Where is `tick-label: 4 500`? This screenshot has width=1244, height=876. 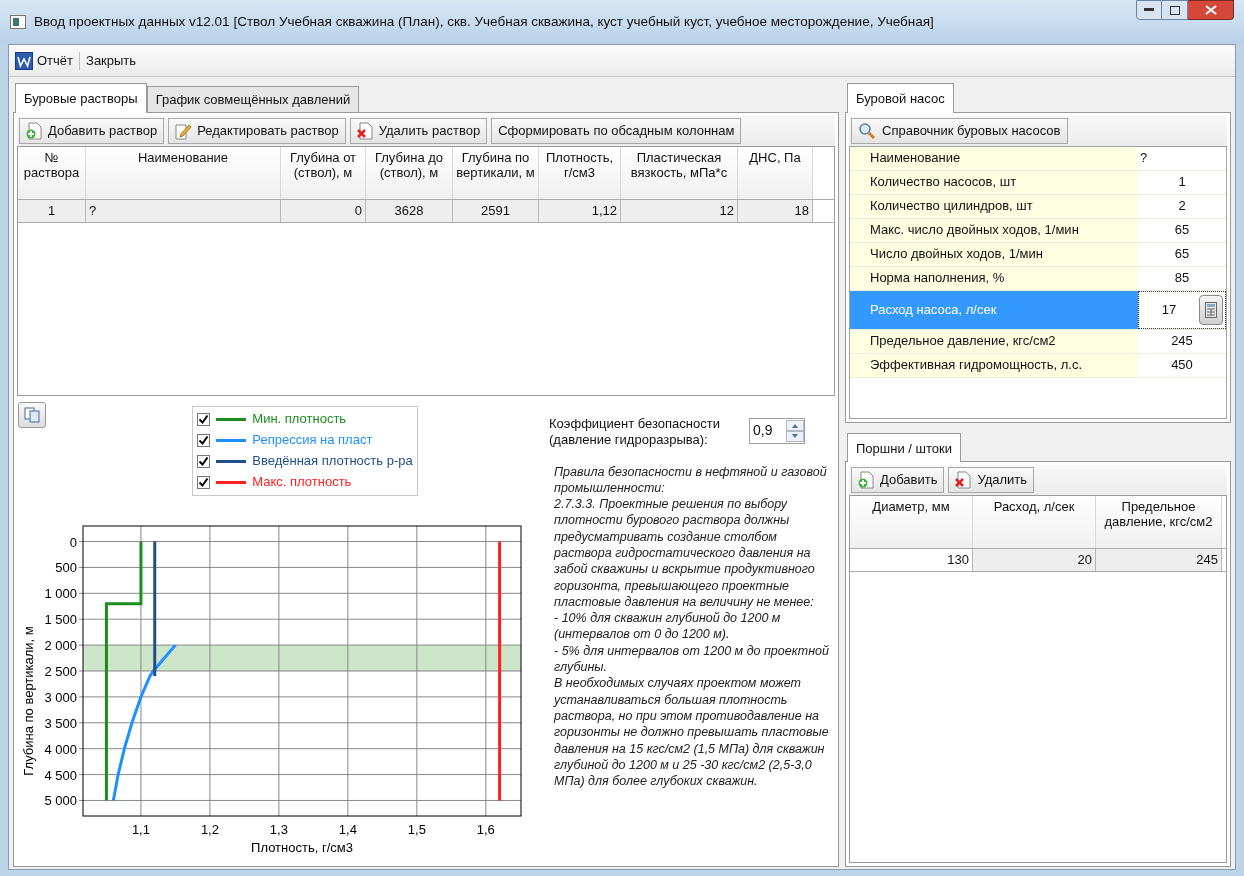 tick-label: 4 500 is located at coordinates (60, 775).